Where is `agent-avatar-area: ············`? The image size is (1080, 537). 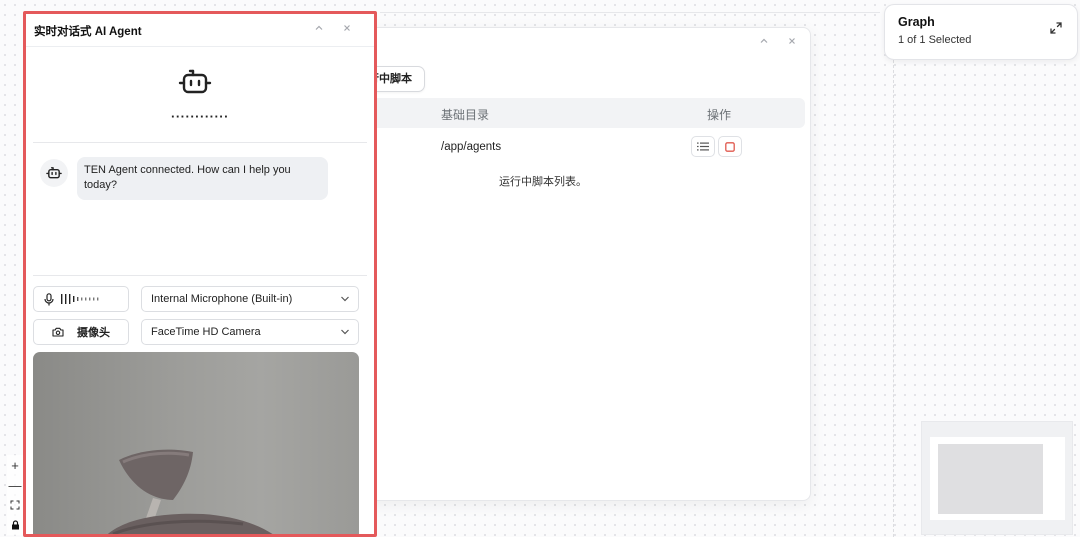
agent-avatar-area: ············ is located at coordinates (200, 95).